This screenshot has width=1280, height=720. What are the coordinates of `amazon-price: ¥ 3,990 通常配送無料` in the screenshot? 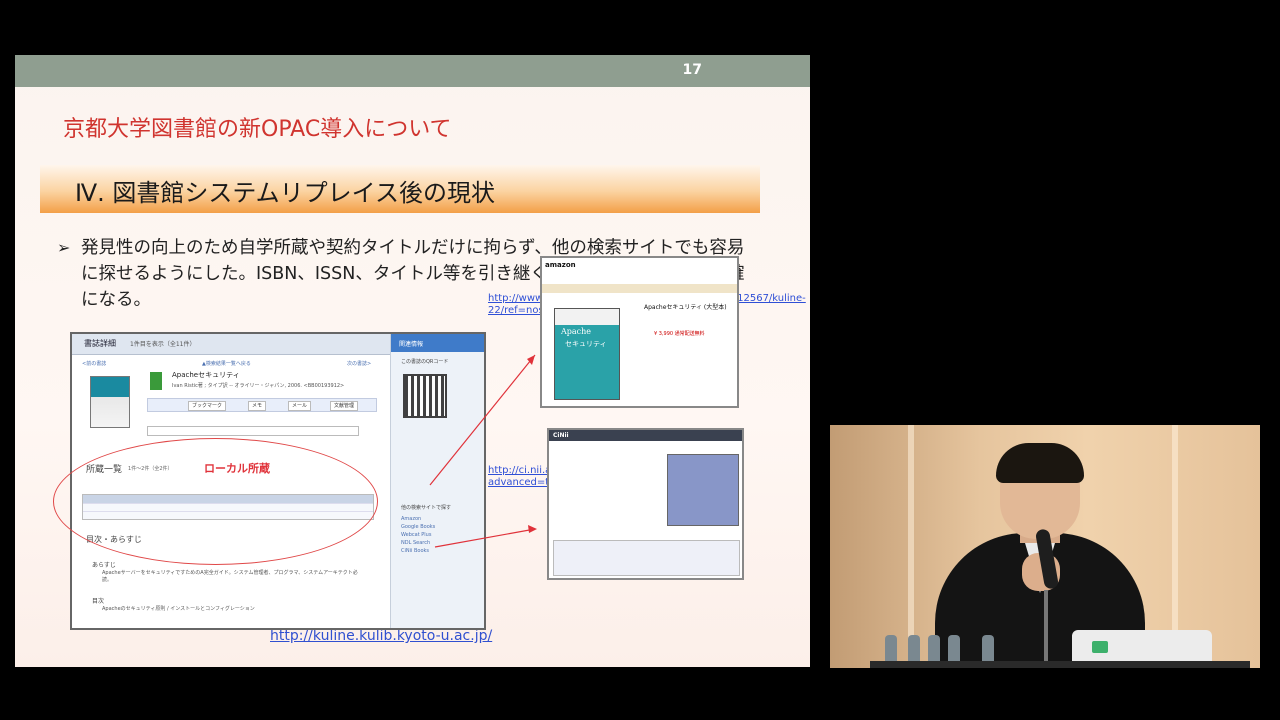 It's located at (679, 334).